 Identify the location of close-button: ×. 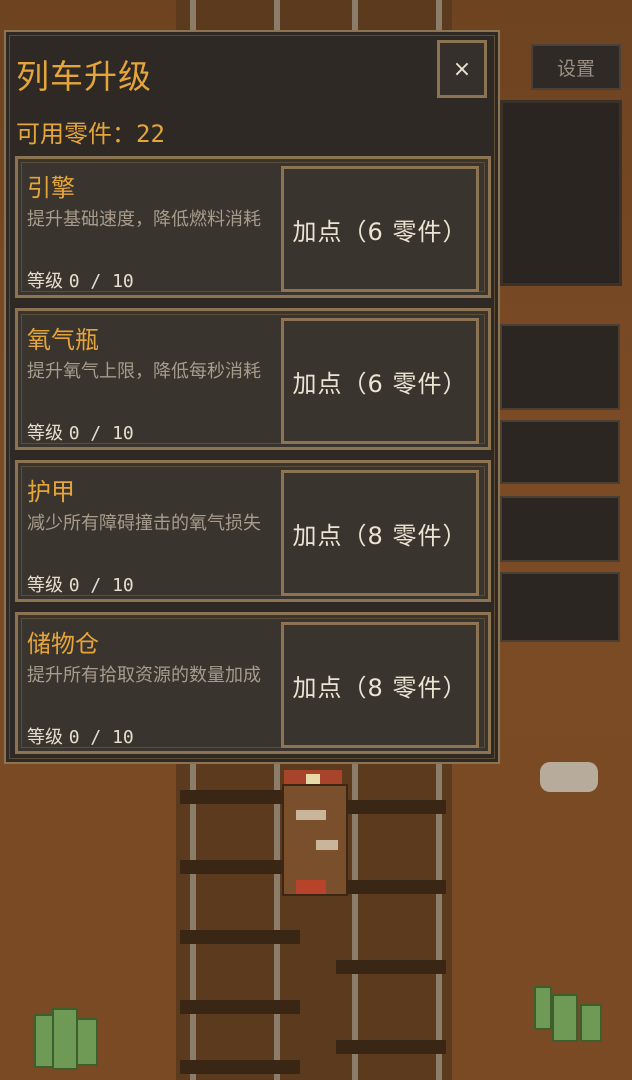
(462, 69).